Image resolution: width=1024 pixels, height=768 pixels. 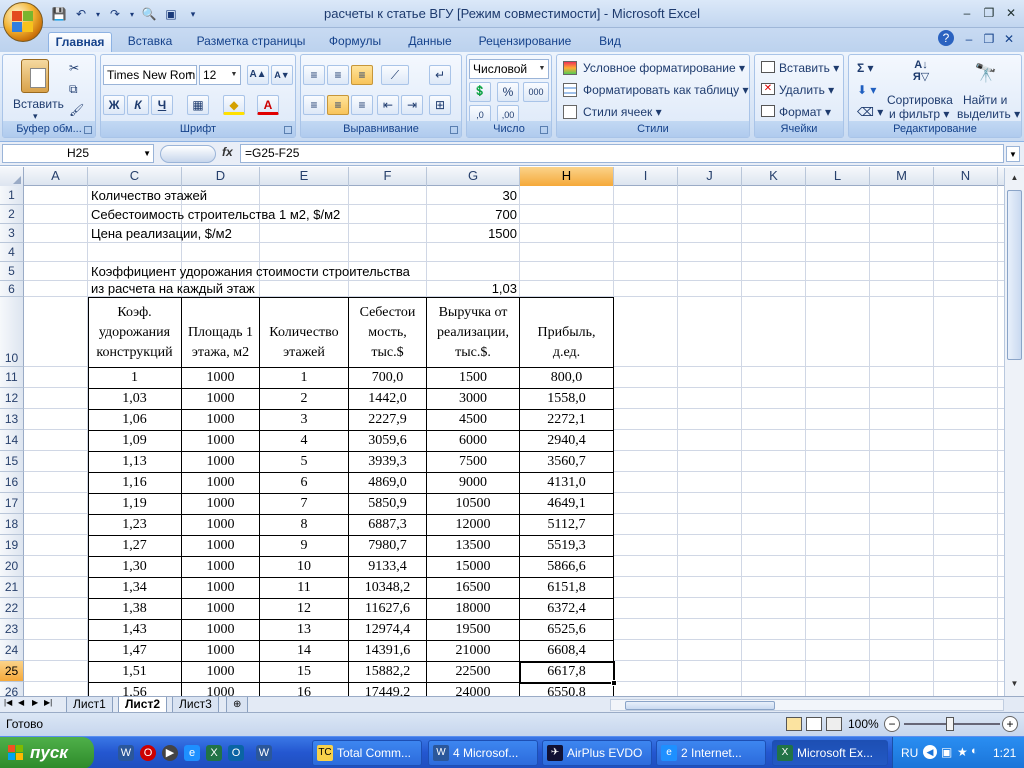 What do you see at coordinates (135, 525) in the screenshot?
I see `table-cell: 1,23` at bounding box center [135, 525].